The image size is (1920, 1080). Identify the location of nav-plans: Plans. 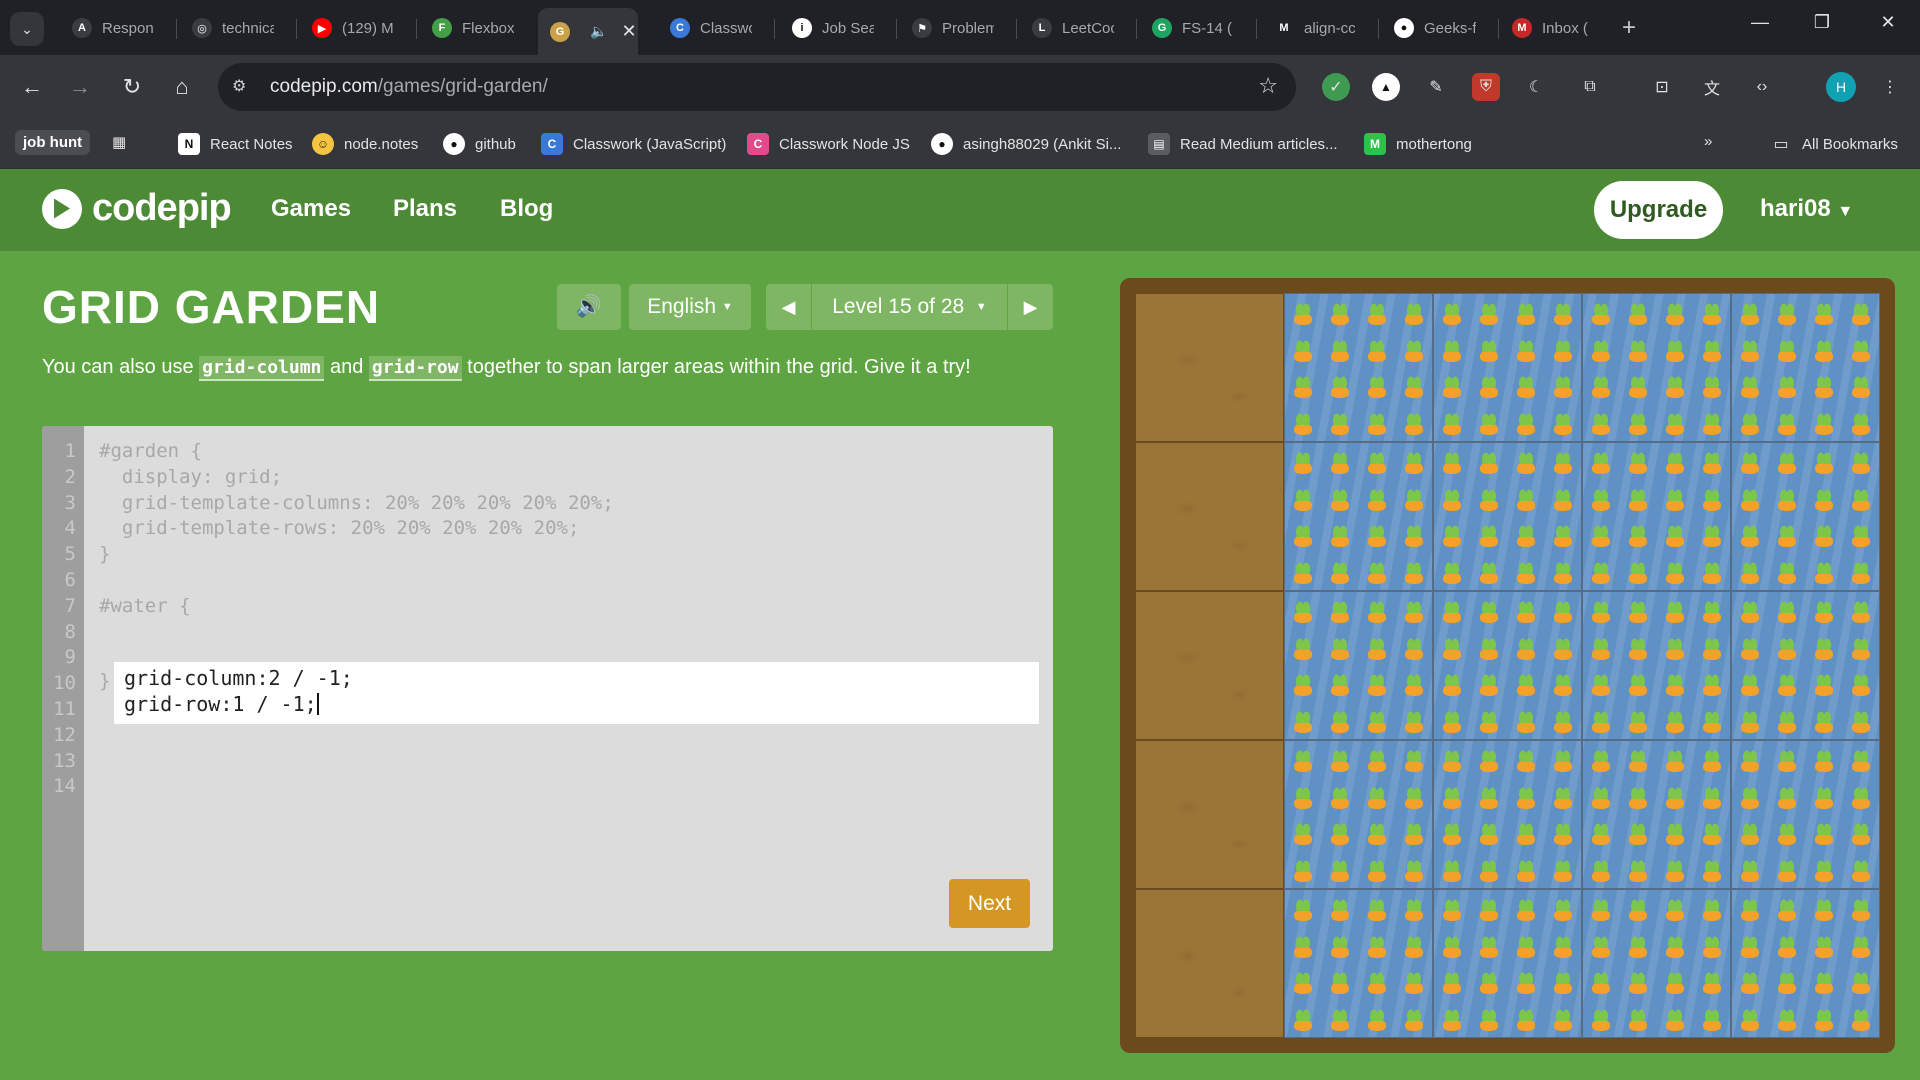
(425, 209).